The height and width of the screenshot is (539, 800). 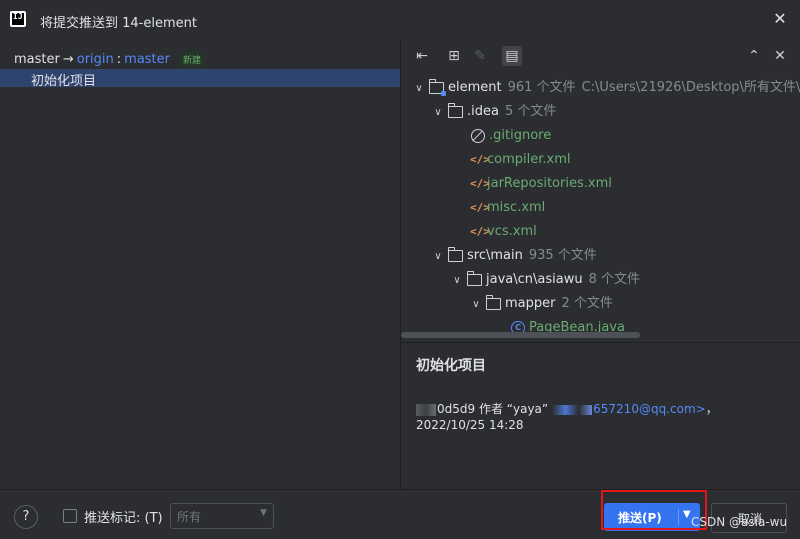 I want to click on edit-icon: ✎, so click(x=480, y=56).